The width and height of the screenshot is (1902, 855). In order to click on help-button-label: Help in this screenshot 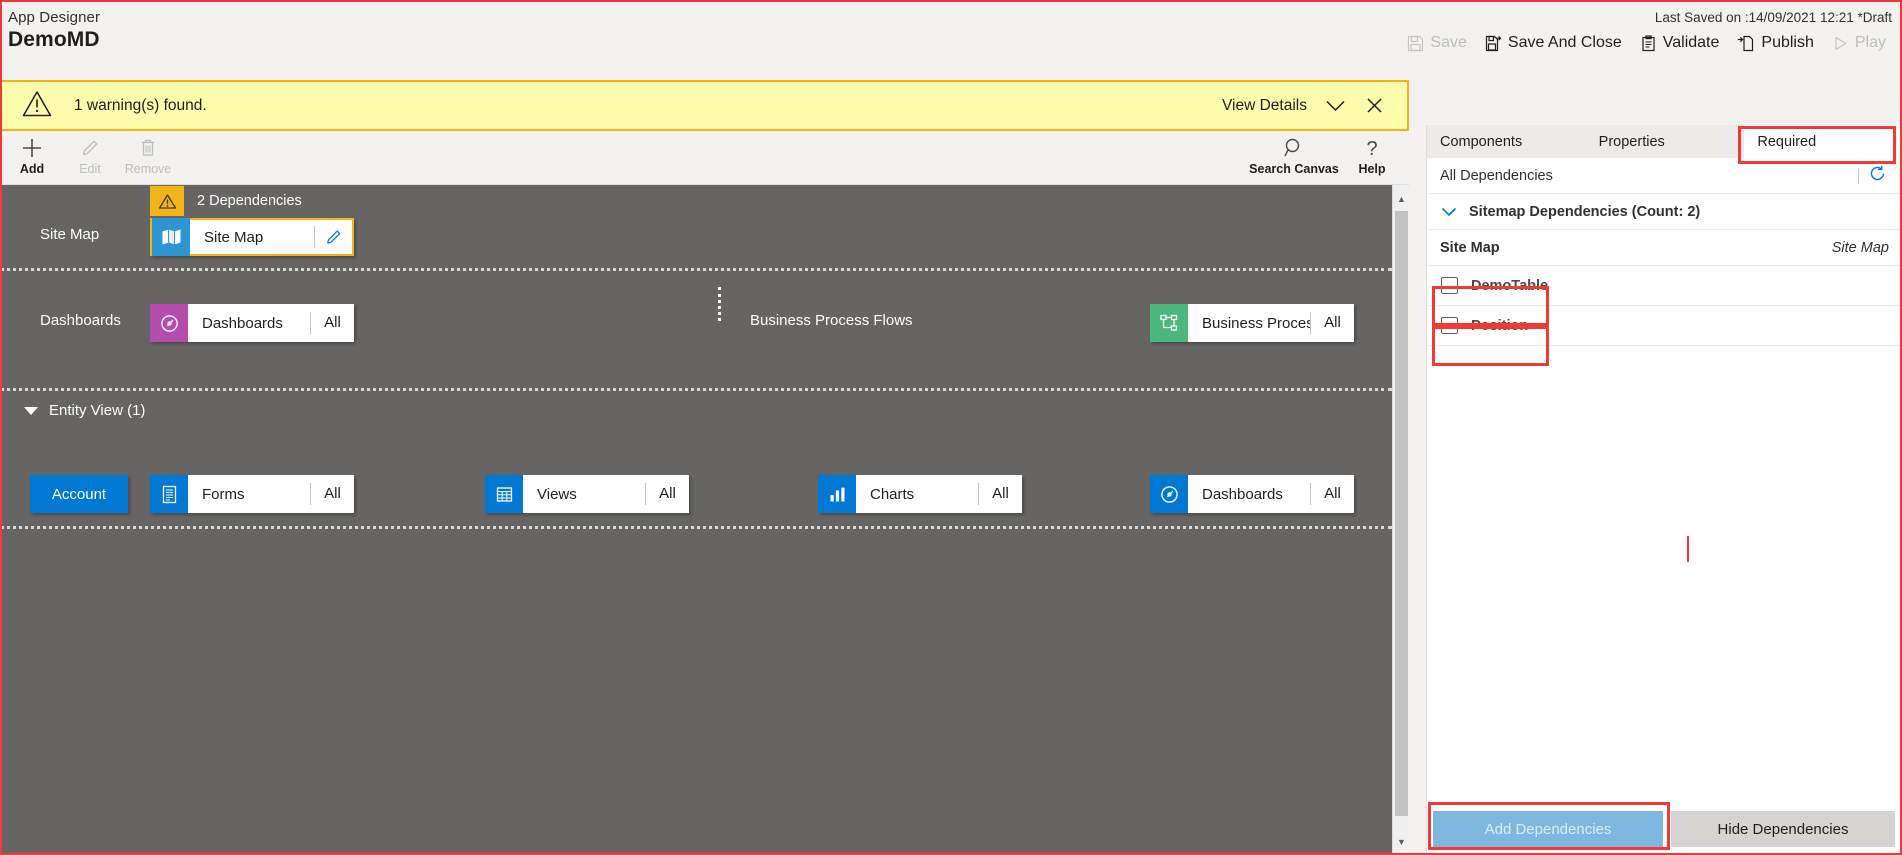, I will do `click(1372, 169)`.